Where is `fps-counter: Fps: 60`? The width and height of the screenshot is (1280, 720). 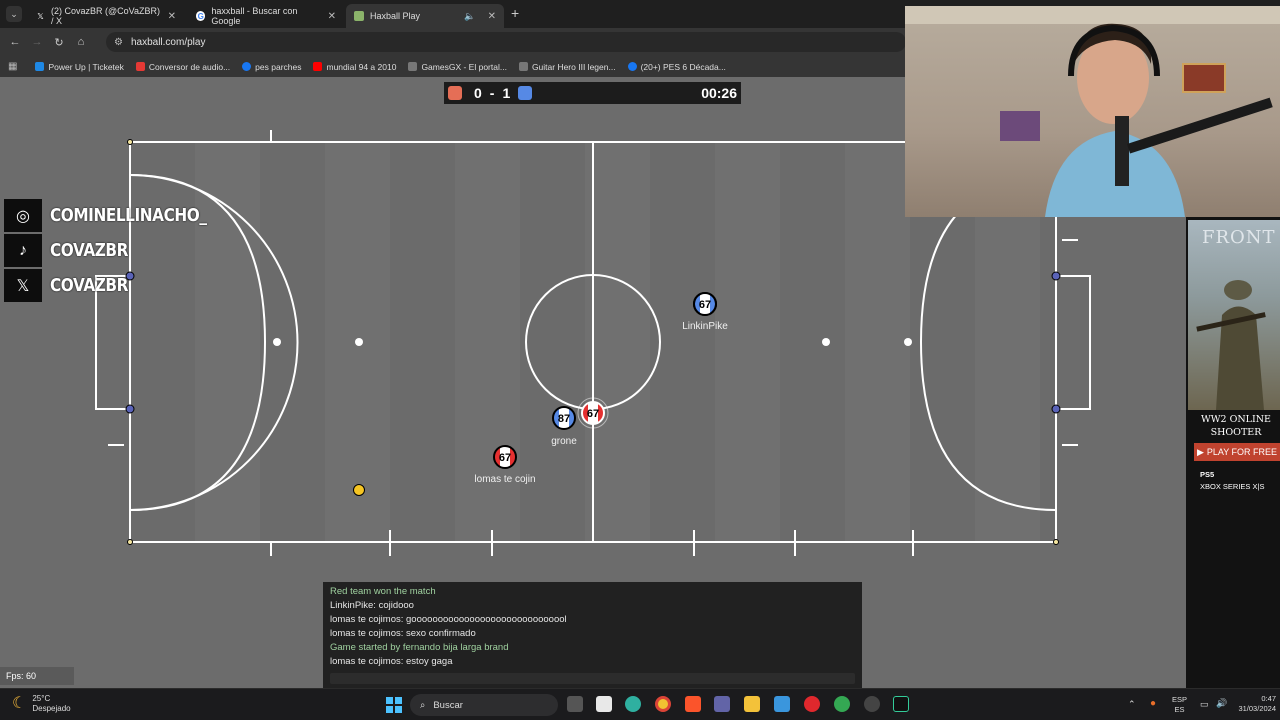 fps-counter: Fps: 60 is located at coordinates (37, 676).